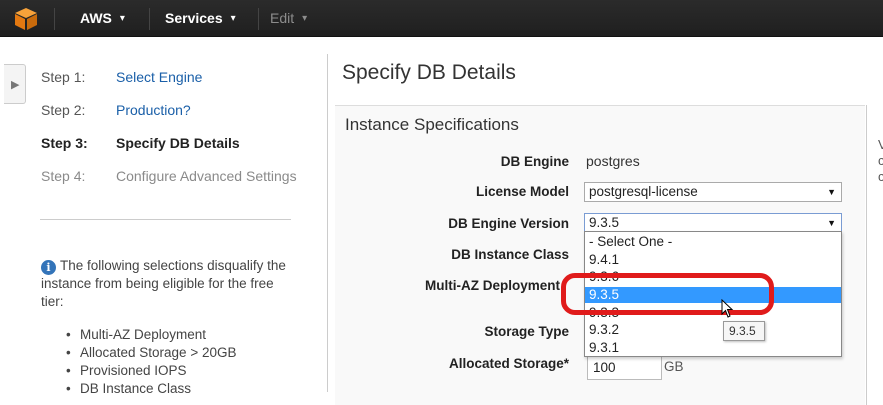 This screenshot has height=405, width=883. I want to click on storage-unit: GB, so click(674, 366).